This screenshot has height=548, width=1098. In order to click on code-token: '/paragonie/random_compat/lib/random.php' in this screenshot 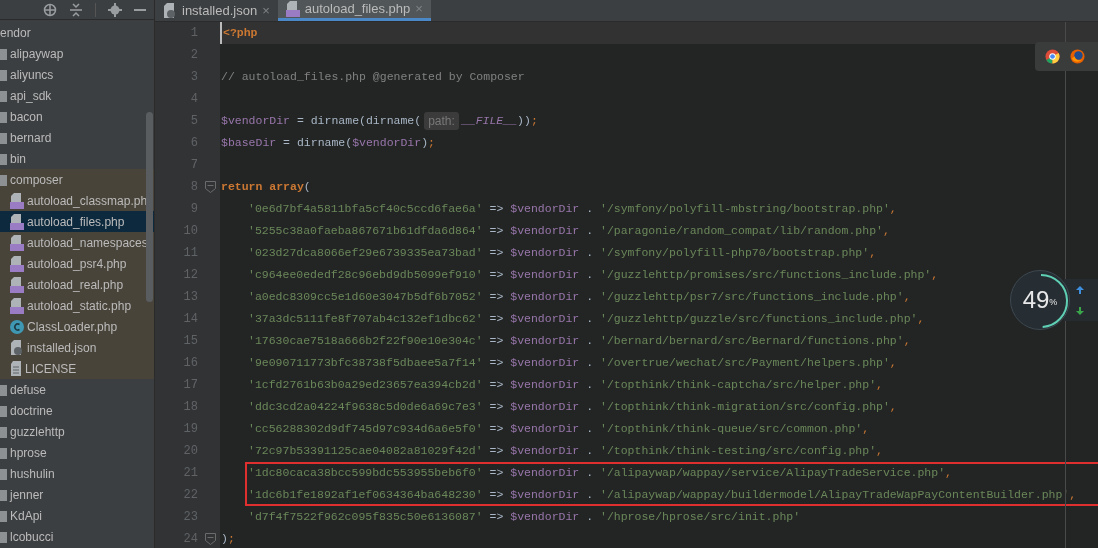, I will do `click(741, 231)`.